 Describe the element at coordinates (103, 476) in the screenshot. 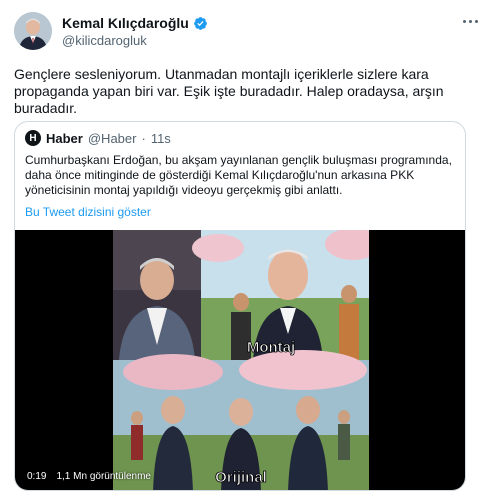

I see `video-view-count: 1,1 Mn görüntülenme` at that location.